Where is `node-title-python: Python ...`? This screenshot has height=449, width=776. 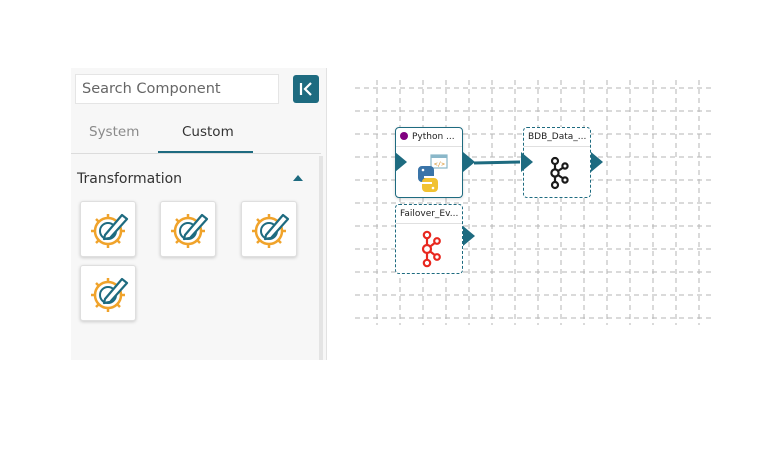
node-title-python: Python ... is located at coordinates (427, 137).